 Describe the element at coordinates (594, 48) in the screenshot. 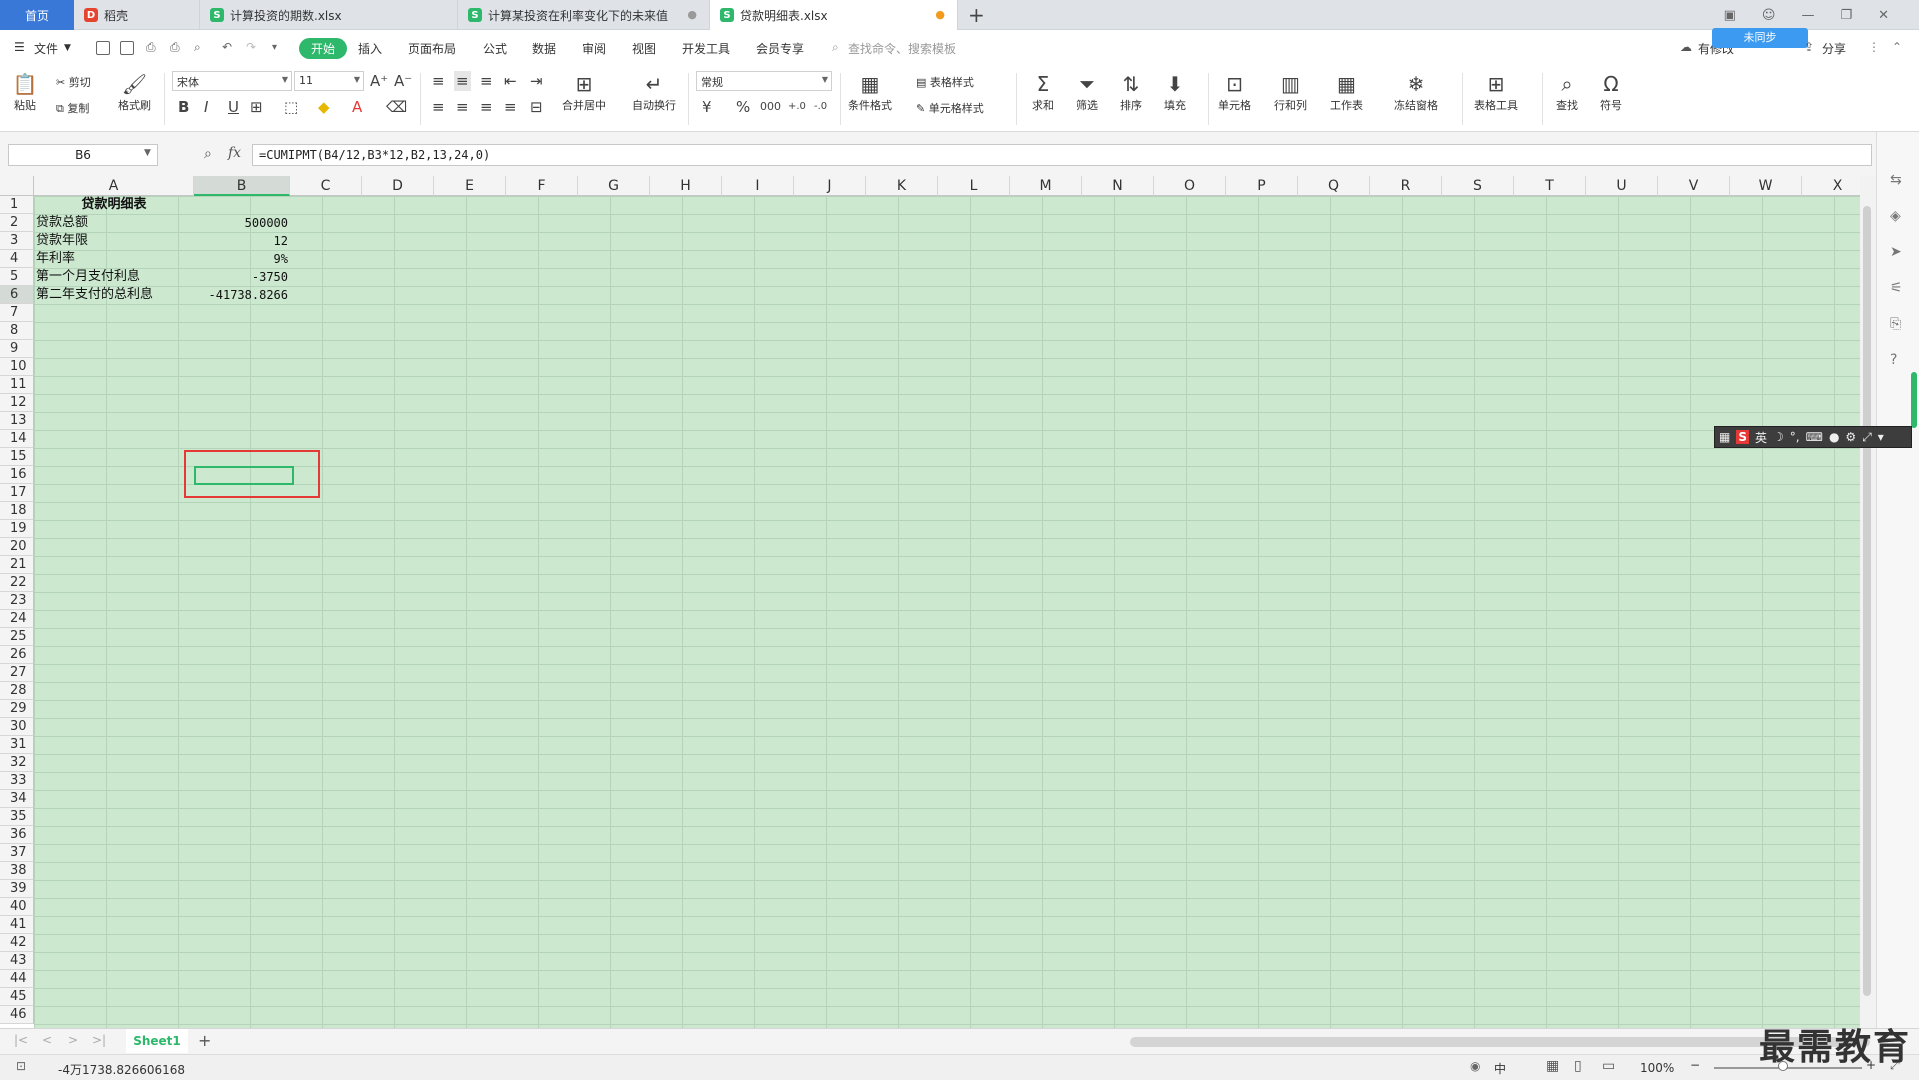

I see `menu-review: 审阅` at that location.